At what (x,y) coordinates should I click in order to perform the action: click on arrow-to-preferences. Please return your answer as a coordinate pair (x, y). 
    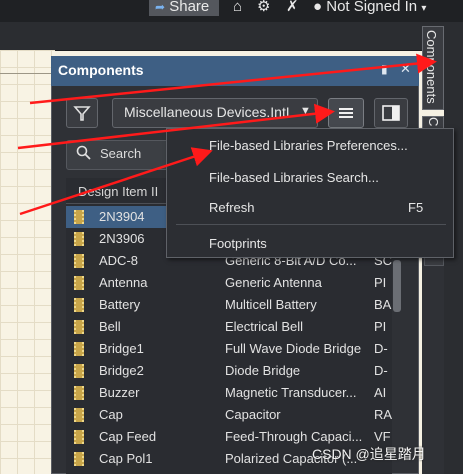
    Looking at the image, I should click on (116, 181).